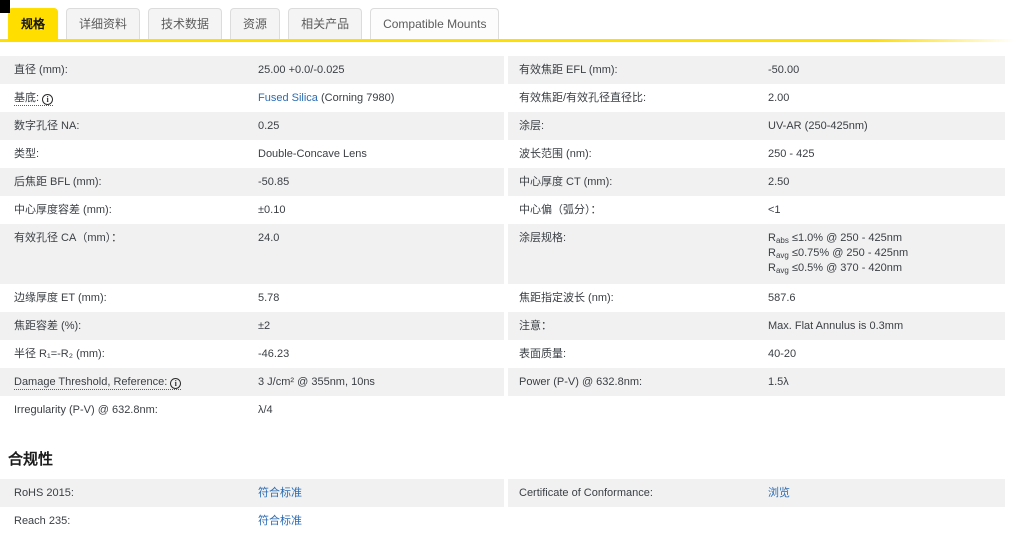  Describe the element at coordinates (581, 382) in the screenshot. I see `spec-label: Power (P-V) @ 632.8nm:` at that location.